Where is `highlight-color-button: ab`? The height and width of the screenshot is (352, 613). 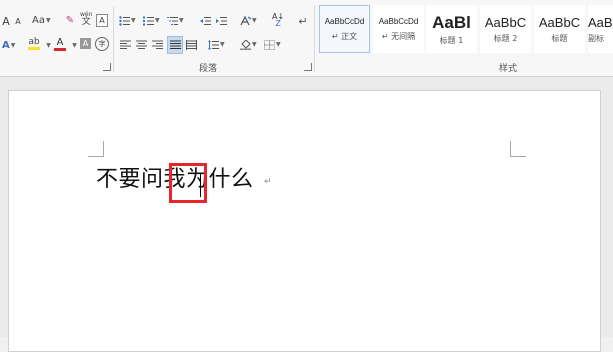 highlight-color-button: ab is located at coordinates (34, 44).